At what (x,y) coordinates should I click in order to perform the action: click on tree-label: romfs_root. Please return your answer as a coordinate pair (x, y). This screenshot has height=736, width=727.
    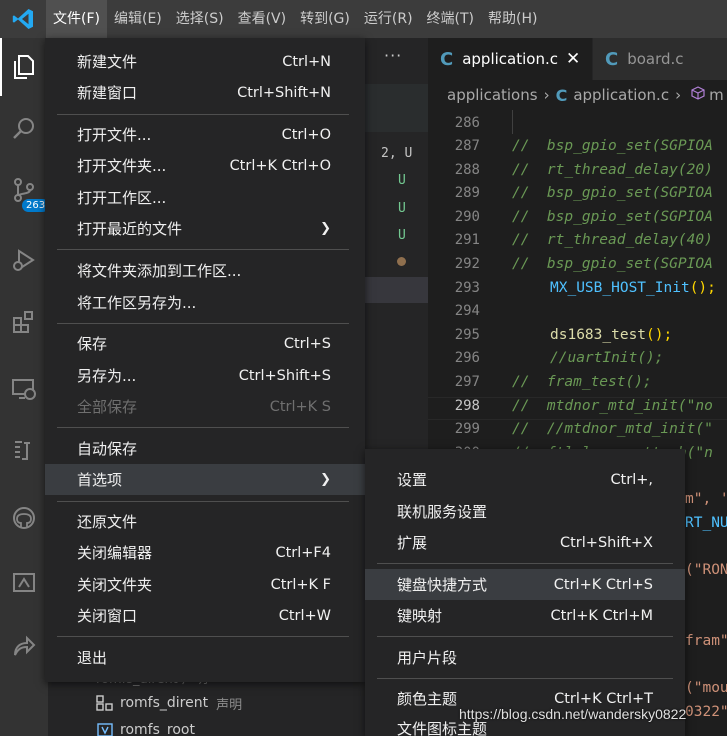
    Looking at the image, I should click on (157, 729).